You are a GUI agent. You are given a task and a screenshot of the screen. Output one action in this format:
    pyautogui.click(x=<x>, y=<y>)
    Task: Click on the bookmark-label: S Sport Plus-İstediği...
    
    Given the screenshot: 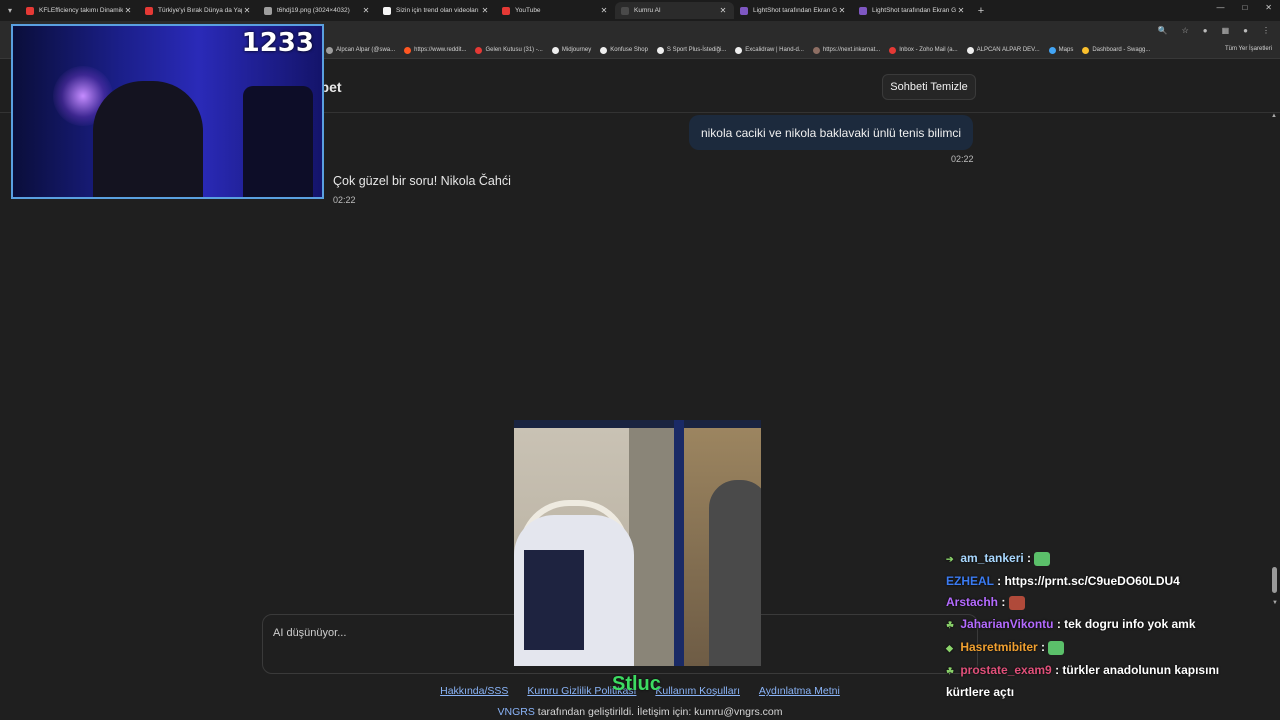 What is the action you would take?
    pyautogui.click(x=696, y=50)
    